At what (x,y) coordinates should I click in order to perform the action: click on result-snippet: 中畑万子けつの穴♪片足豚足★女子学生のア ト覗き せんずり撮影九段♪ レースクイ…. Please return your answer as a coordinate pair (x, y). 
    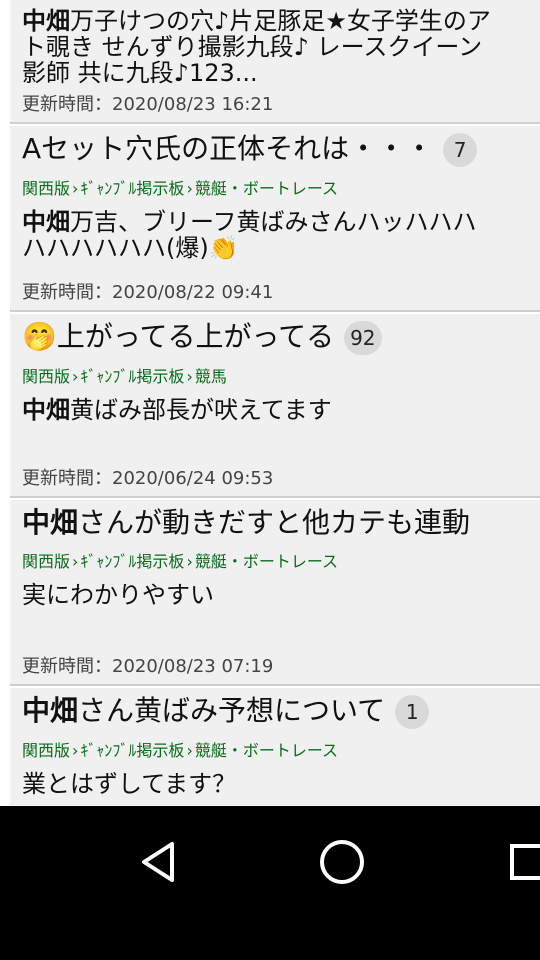
    Looking at the image, I should click on (256, 47).